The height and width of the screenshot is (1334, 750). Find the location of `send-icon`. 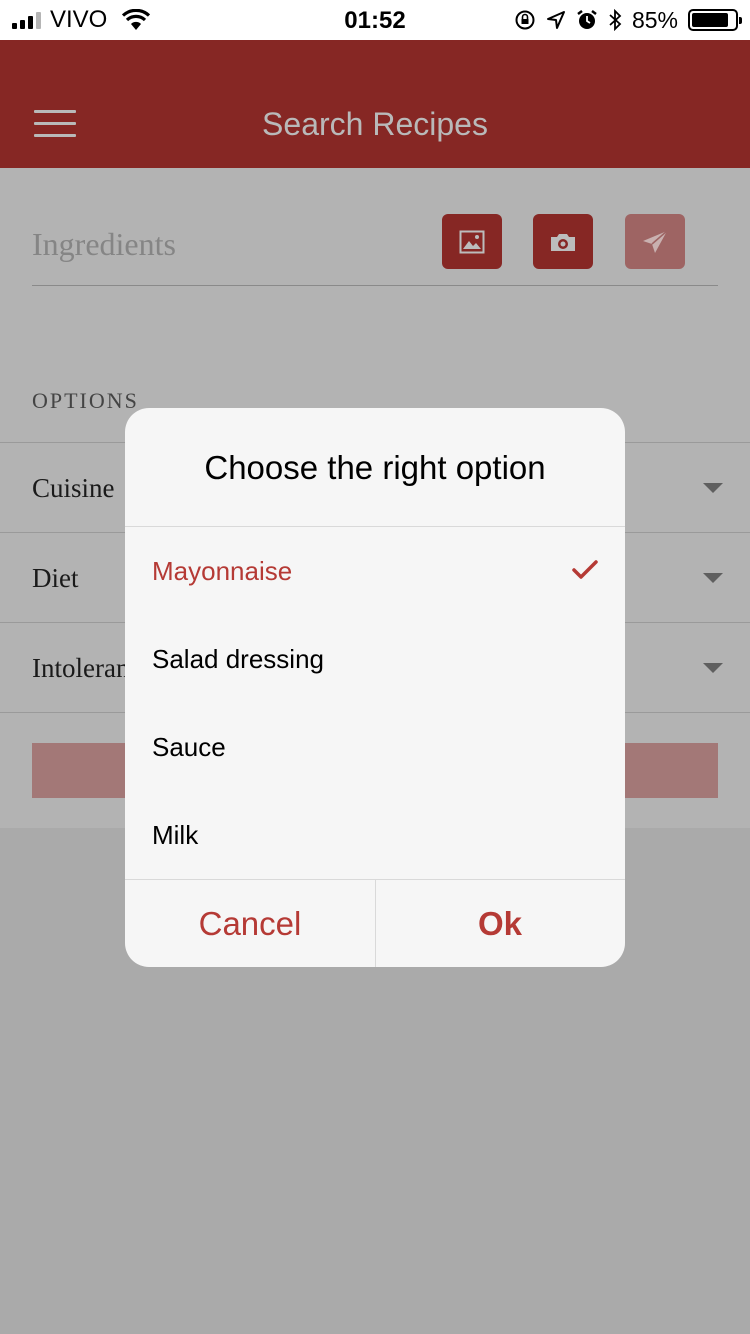

send-icon is located at coordinates (655, 241).